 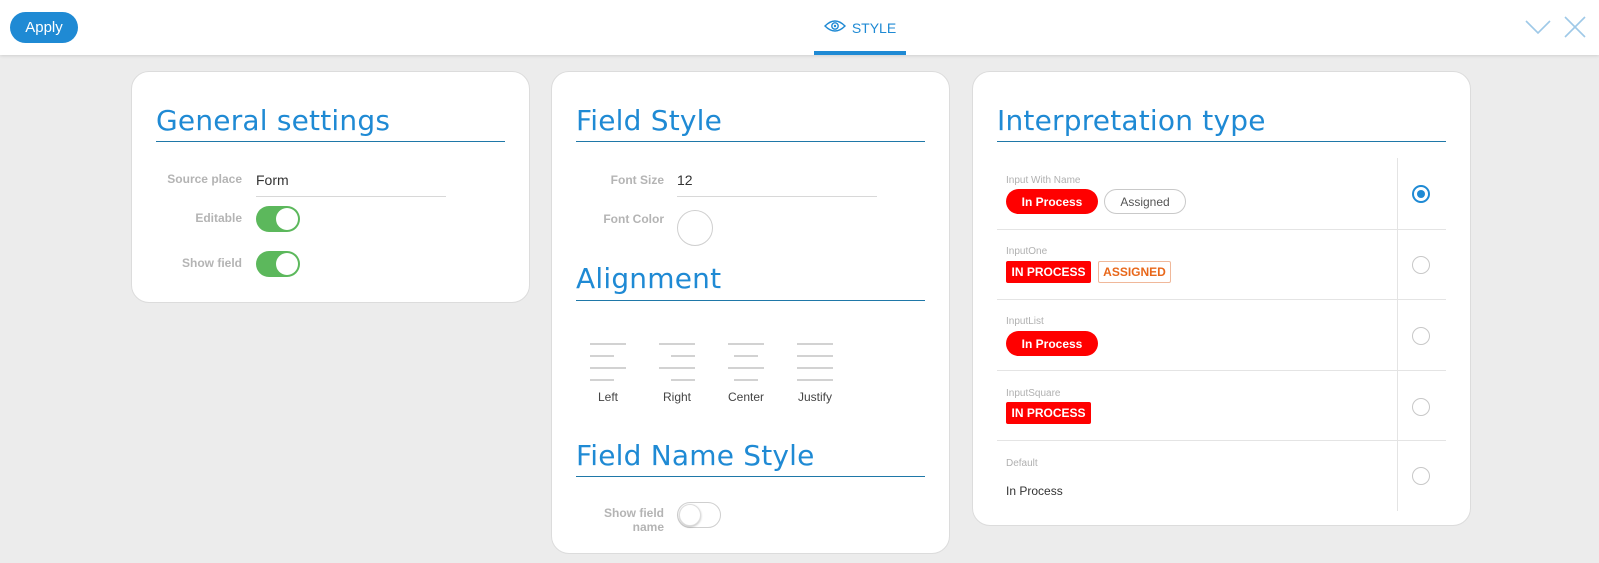 What do you see at coordinates (834, 27) in the screenshot?
I see `eye-icon` at bounding box center [834, 27].